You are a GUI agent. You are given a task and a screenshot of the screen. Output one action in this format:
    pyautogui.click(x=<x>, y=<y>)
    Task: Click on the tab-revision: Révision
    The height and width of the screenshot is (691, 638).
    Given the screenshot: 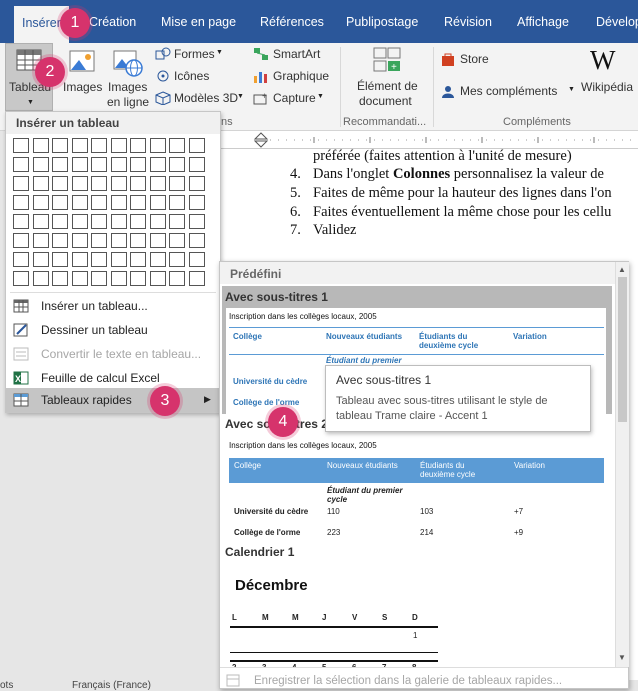 What is the action you would take?
    pyautogui.click(x=468, y=22)
    